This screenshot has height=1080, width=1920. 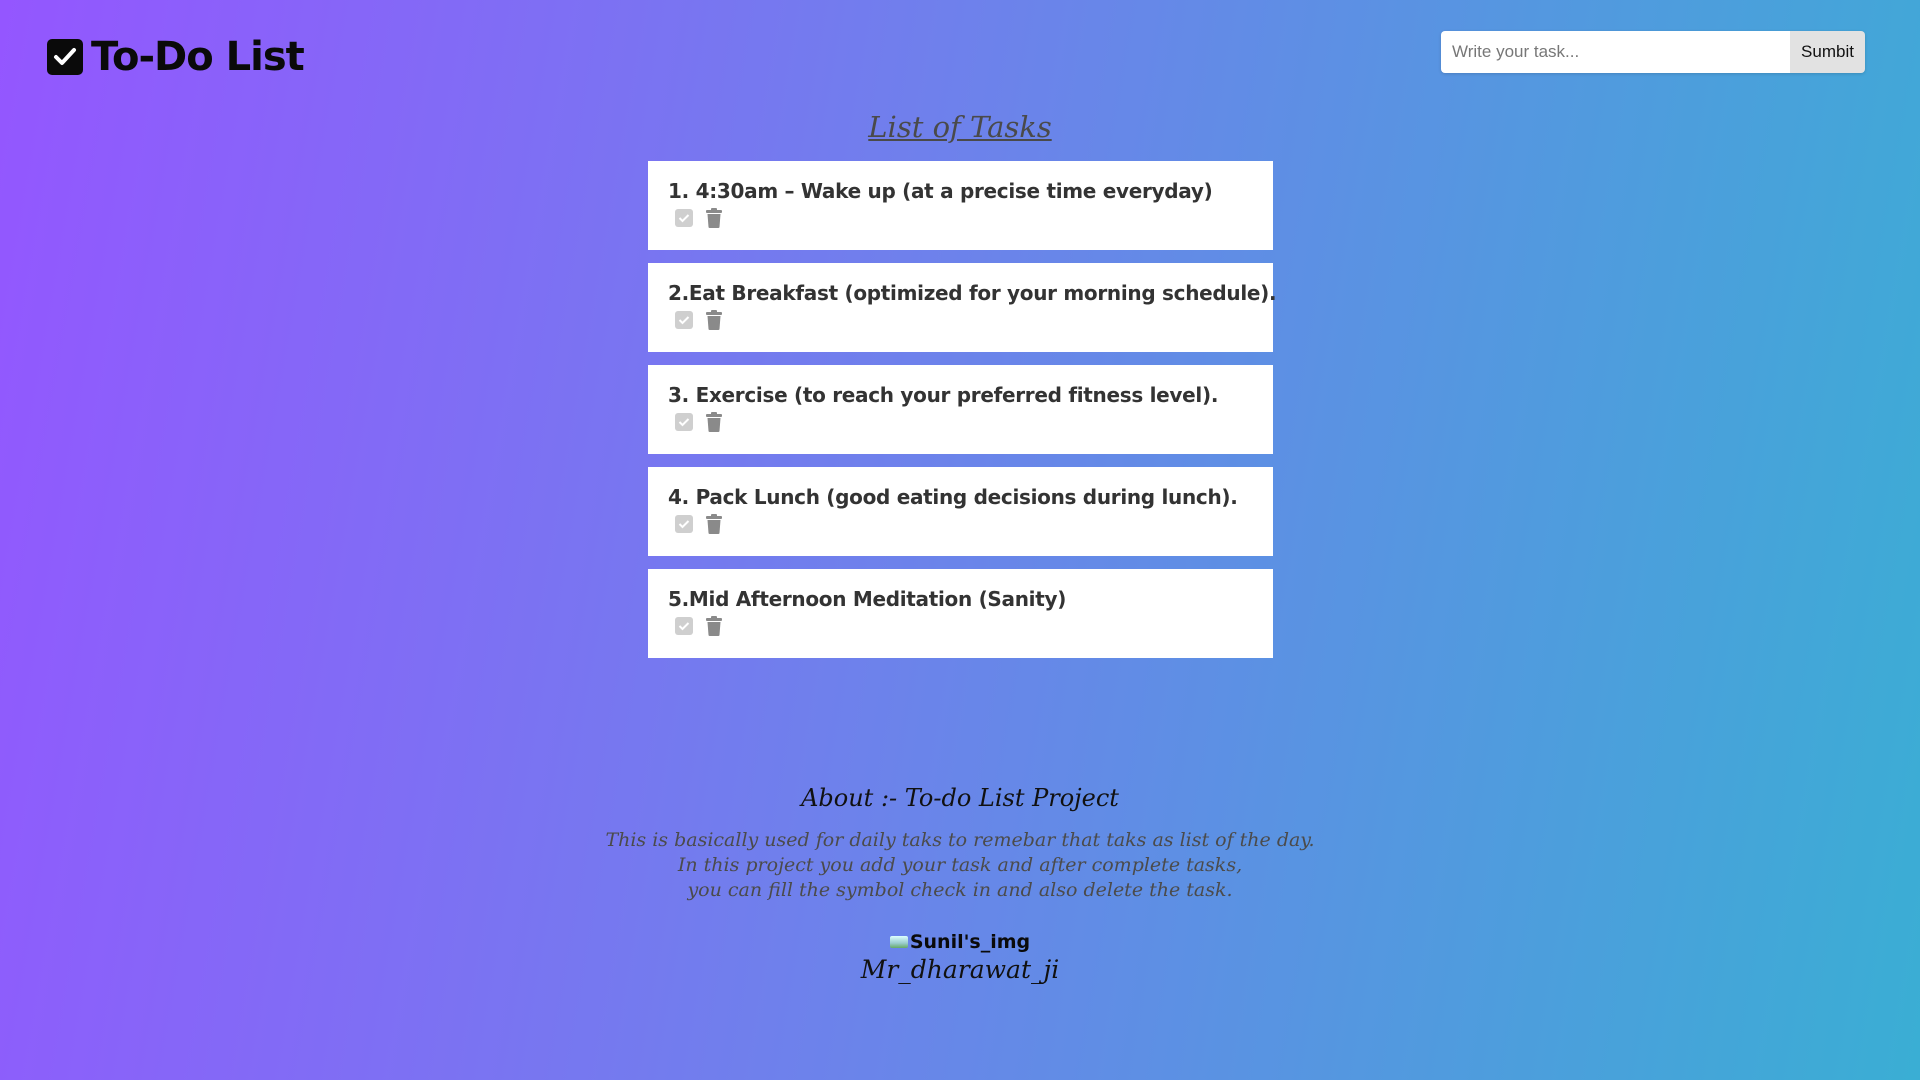 I want to click on app-header: To-Do List, so click(x=176, y=57).